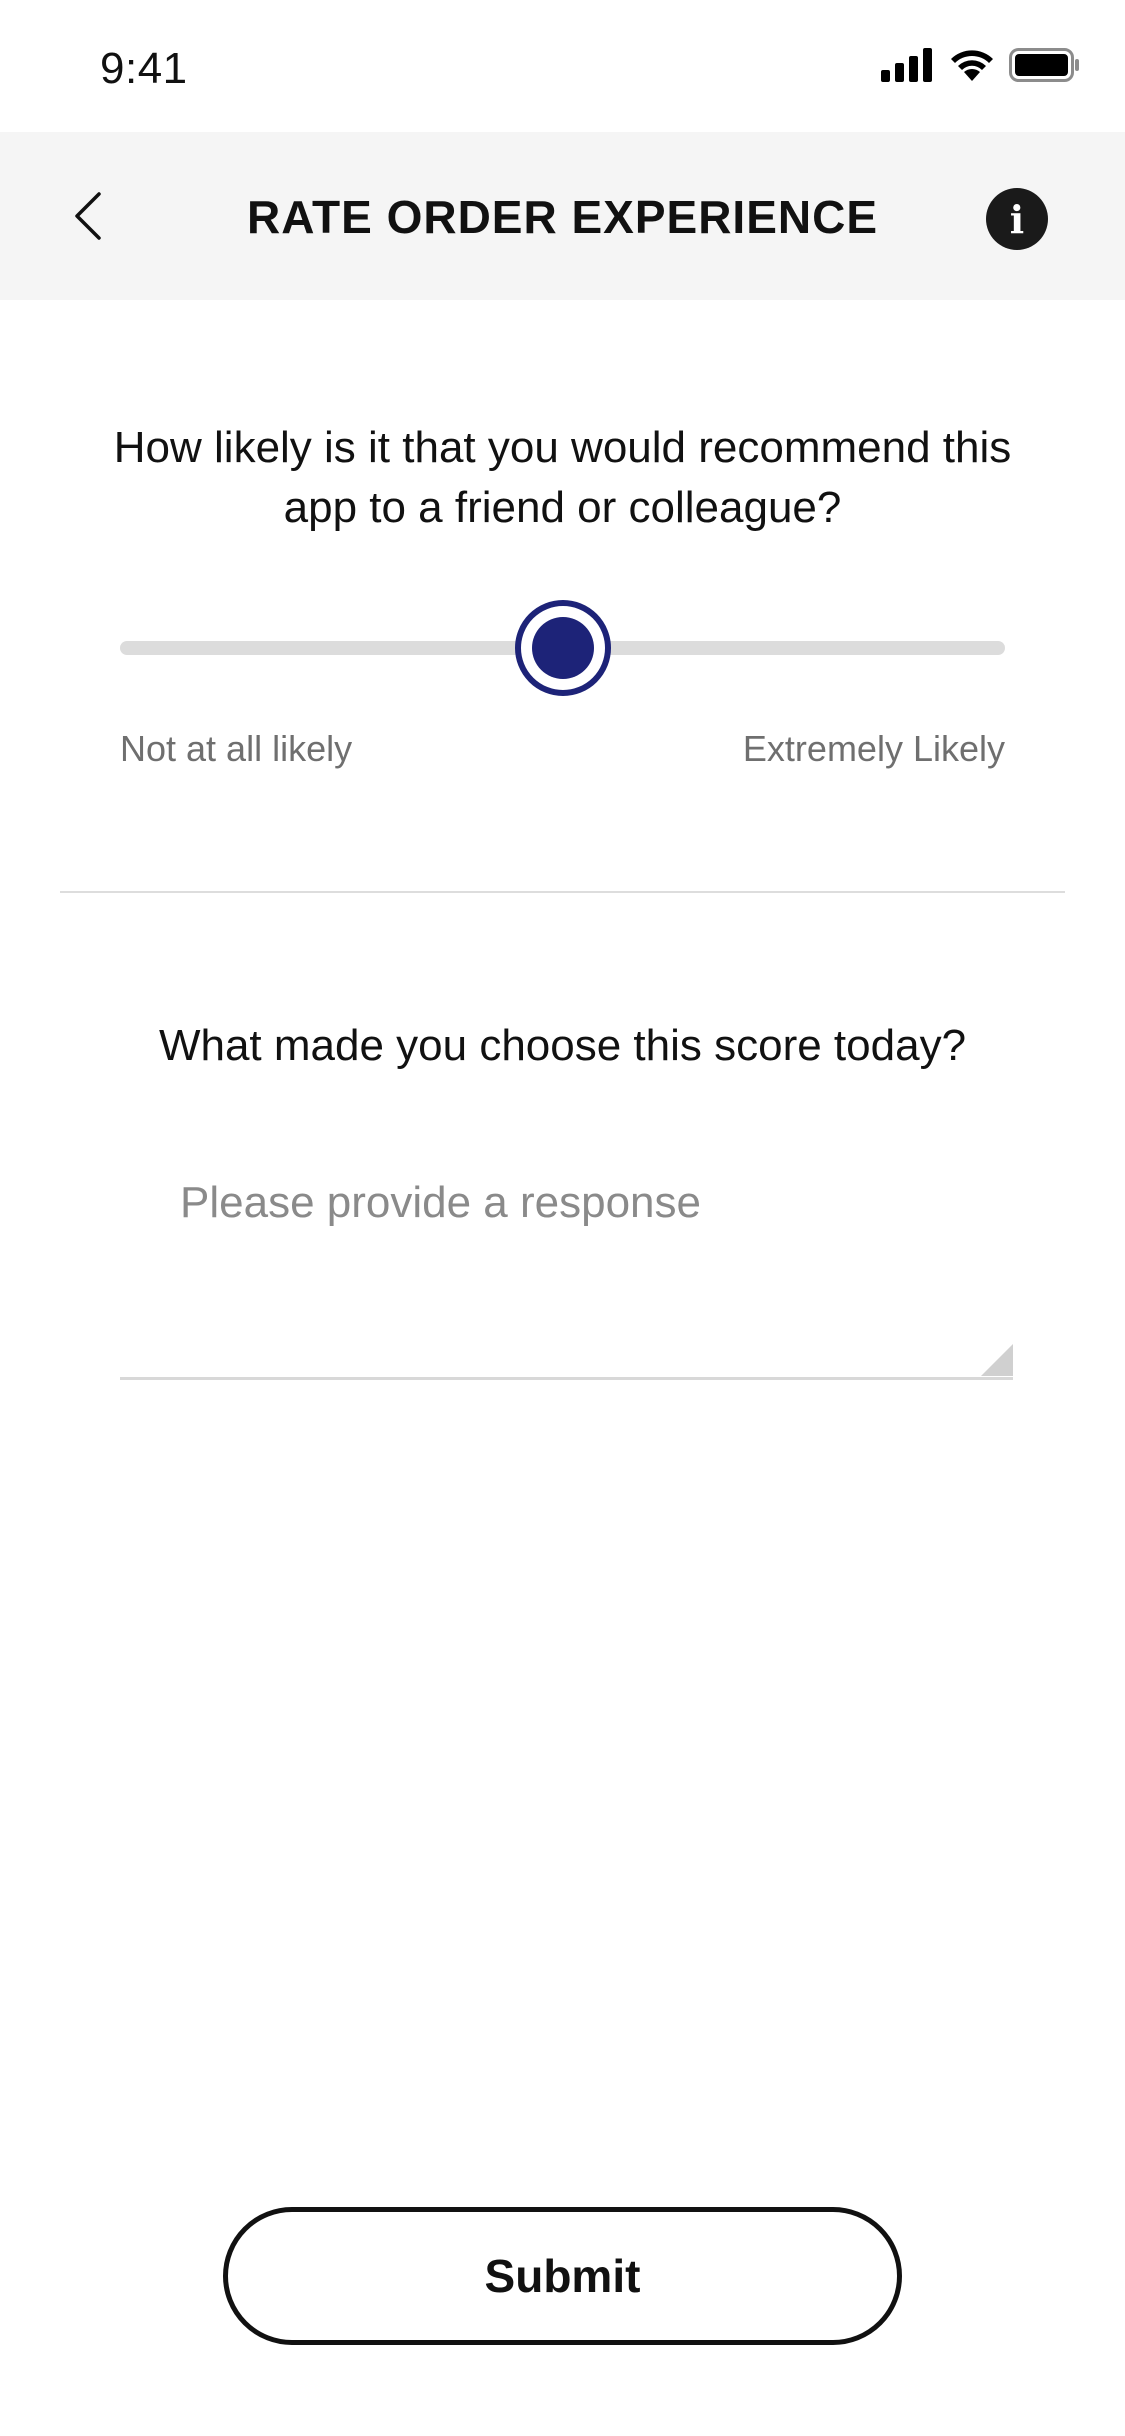  I want to click on battery-icon, so click(1044, 65).